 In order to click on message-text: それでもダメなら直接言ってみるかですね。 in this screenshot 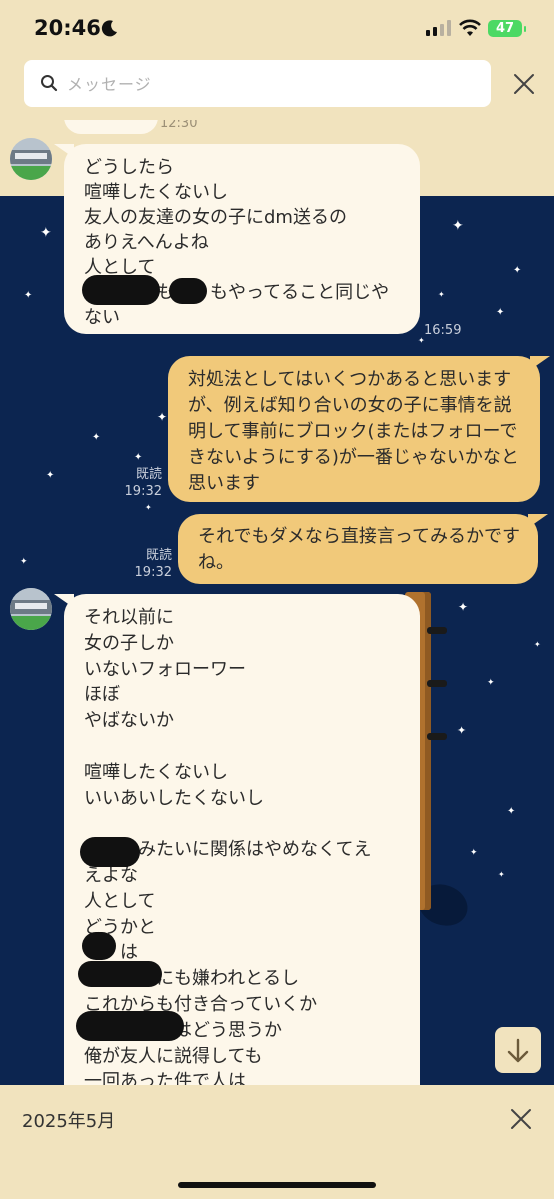, I will do `click(359, 549)`.